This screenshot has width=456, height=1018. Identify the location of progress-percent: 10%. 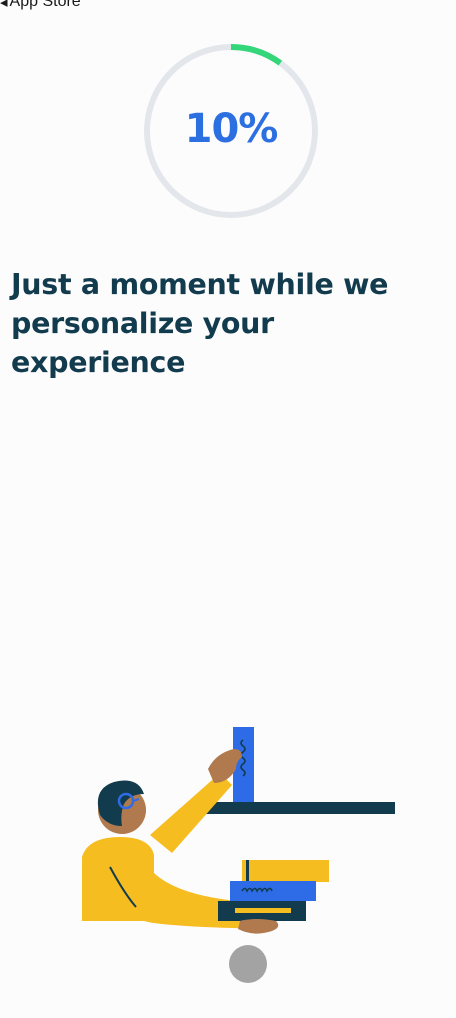
(231, 129).